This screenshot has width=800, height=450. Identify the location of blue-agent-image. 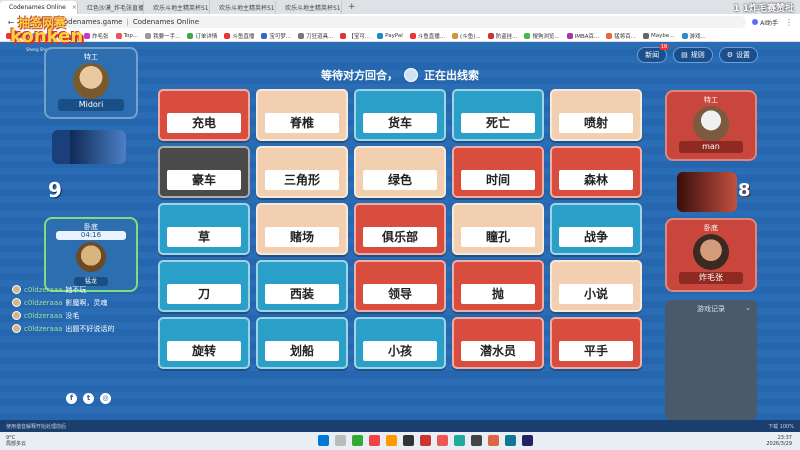
(98, 147).